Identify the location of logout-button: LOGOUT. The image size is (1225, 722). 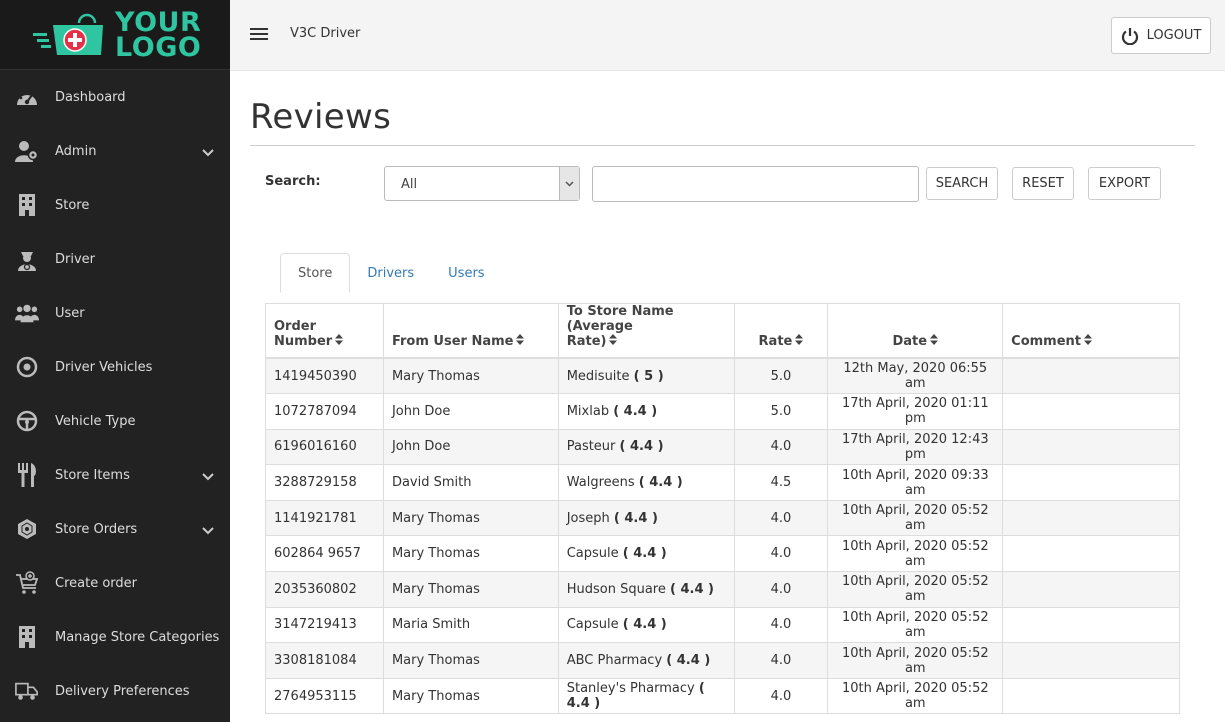
(1161, 35).